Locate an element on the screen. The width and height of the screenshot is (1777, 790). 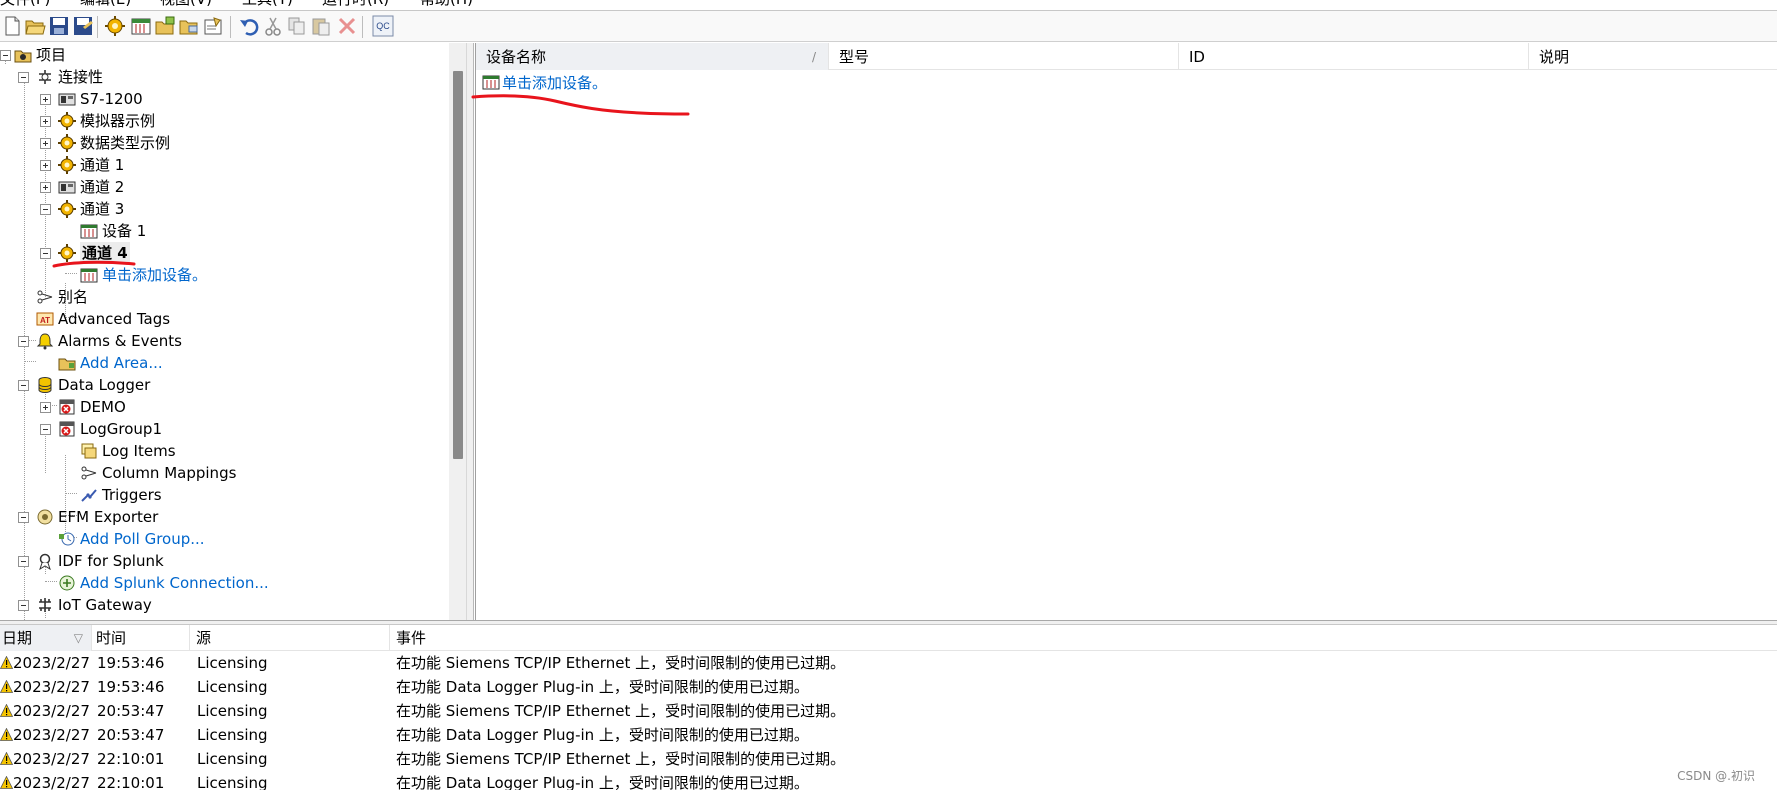
tree-node-channel: S7-1200 is located at coordinates (220, 99).